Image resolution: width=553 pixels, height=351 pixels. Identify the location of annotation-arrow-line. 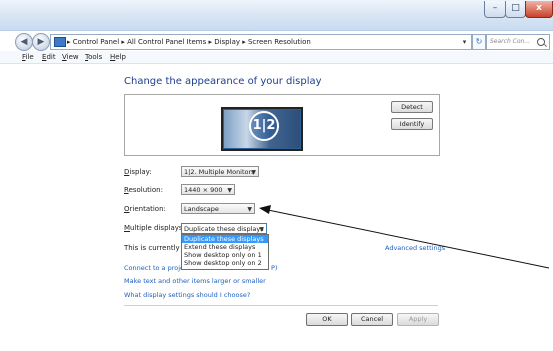
(408, 239).